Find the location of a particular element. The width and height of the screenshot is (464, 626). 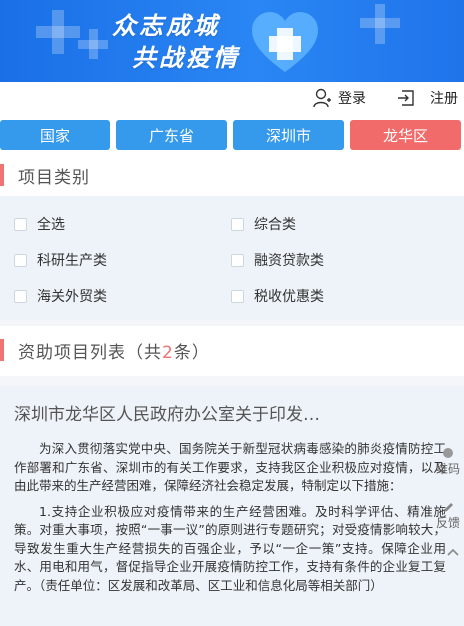

category-label: 全选 is located at coordinates (51, 225).